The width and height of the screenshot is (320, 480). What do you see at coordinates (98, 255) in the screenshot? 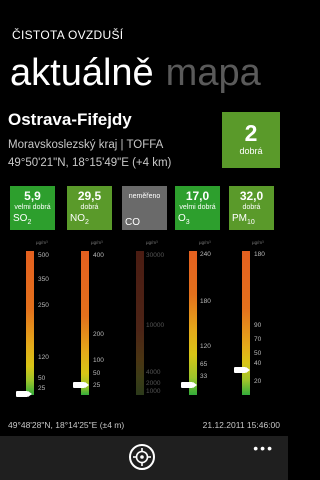
I see `scale-tick: 400` at bounding box center [98, 255].